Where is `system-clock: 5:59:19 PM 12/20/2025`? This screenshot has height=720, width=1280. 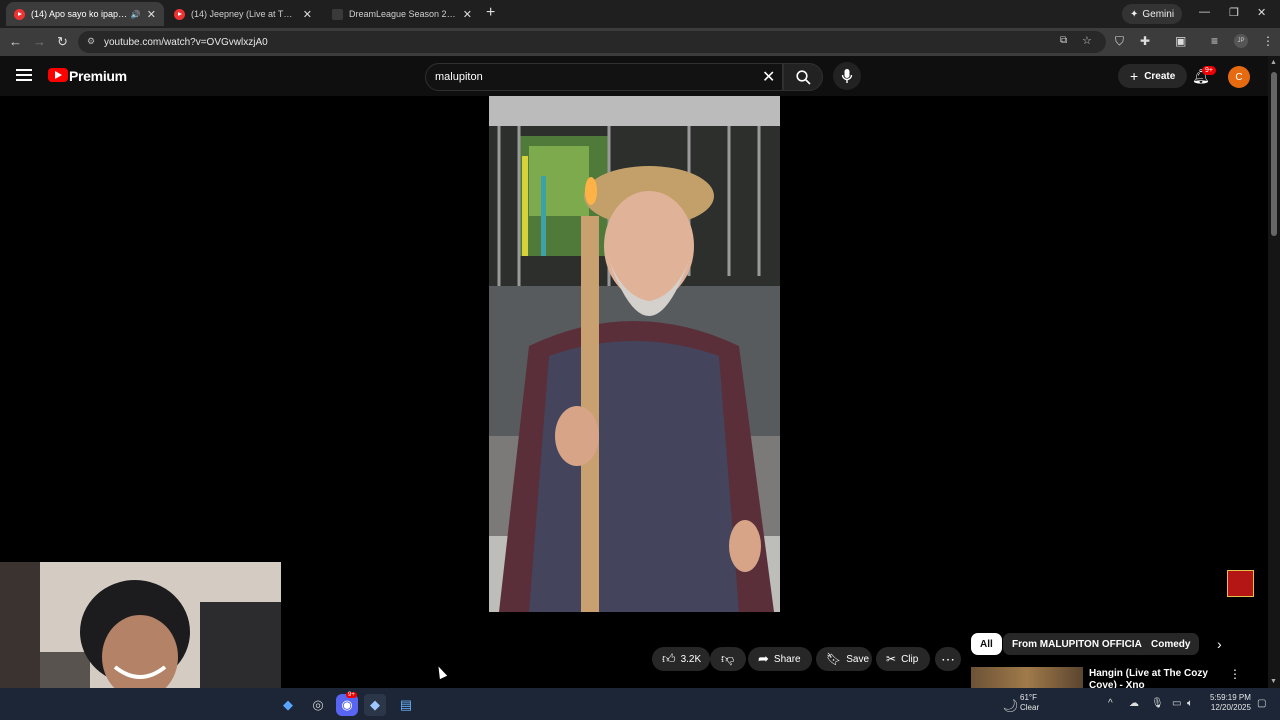
system-clock: 5:59:19 PM 12/20/2025 is located at coordinates (1230, 703).